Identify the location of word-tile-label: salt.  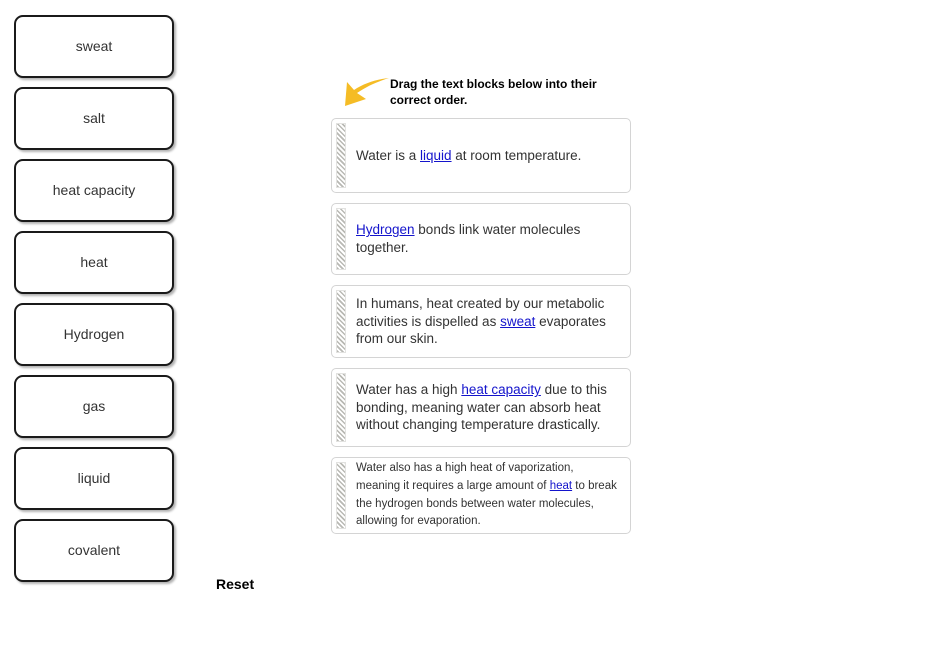
(94, 118).